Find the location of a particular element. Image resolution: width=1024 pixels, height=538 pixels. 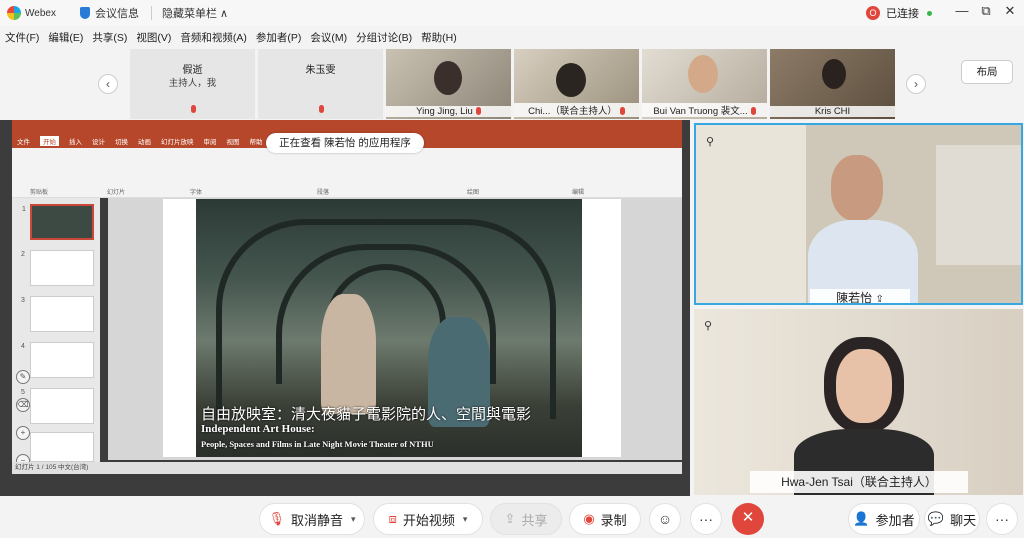

zoom-in-icon: + is located at coordinates (23, 433).